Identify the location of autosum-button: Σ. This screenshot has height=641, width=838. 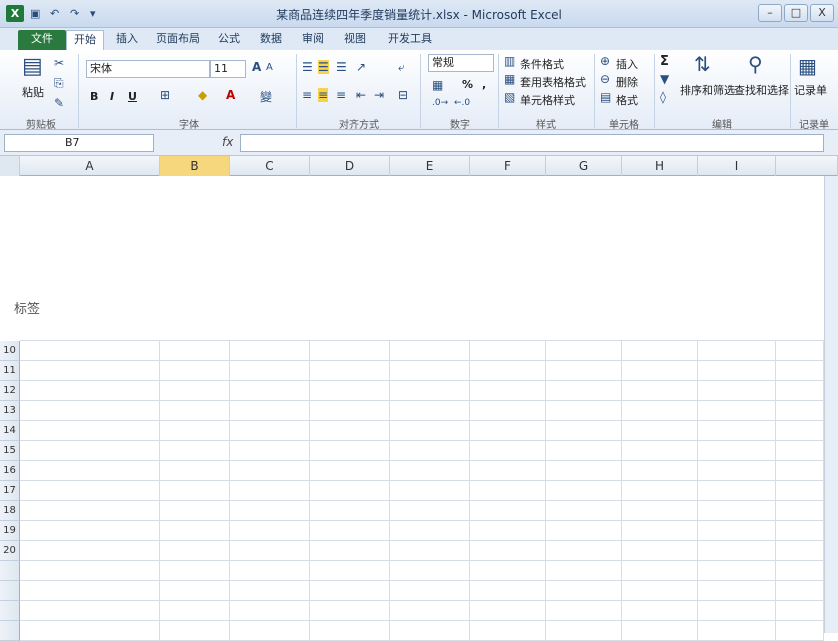
(664, 61).